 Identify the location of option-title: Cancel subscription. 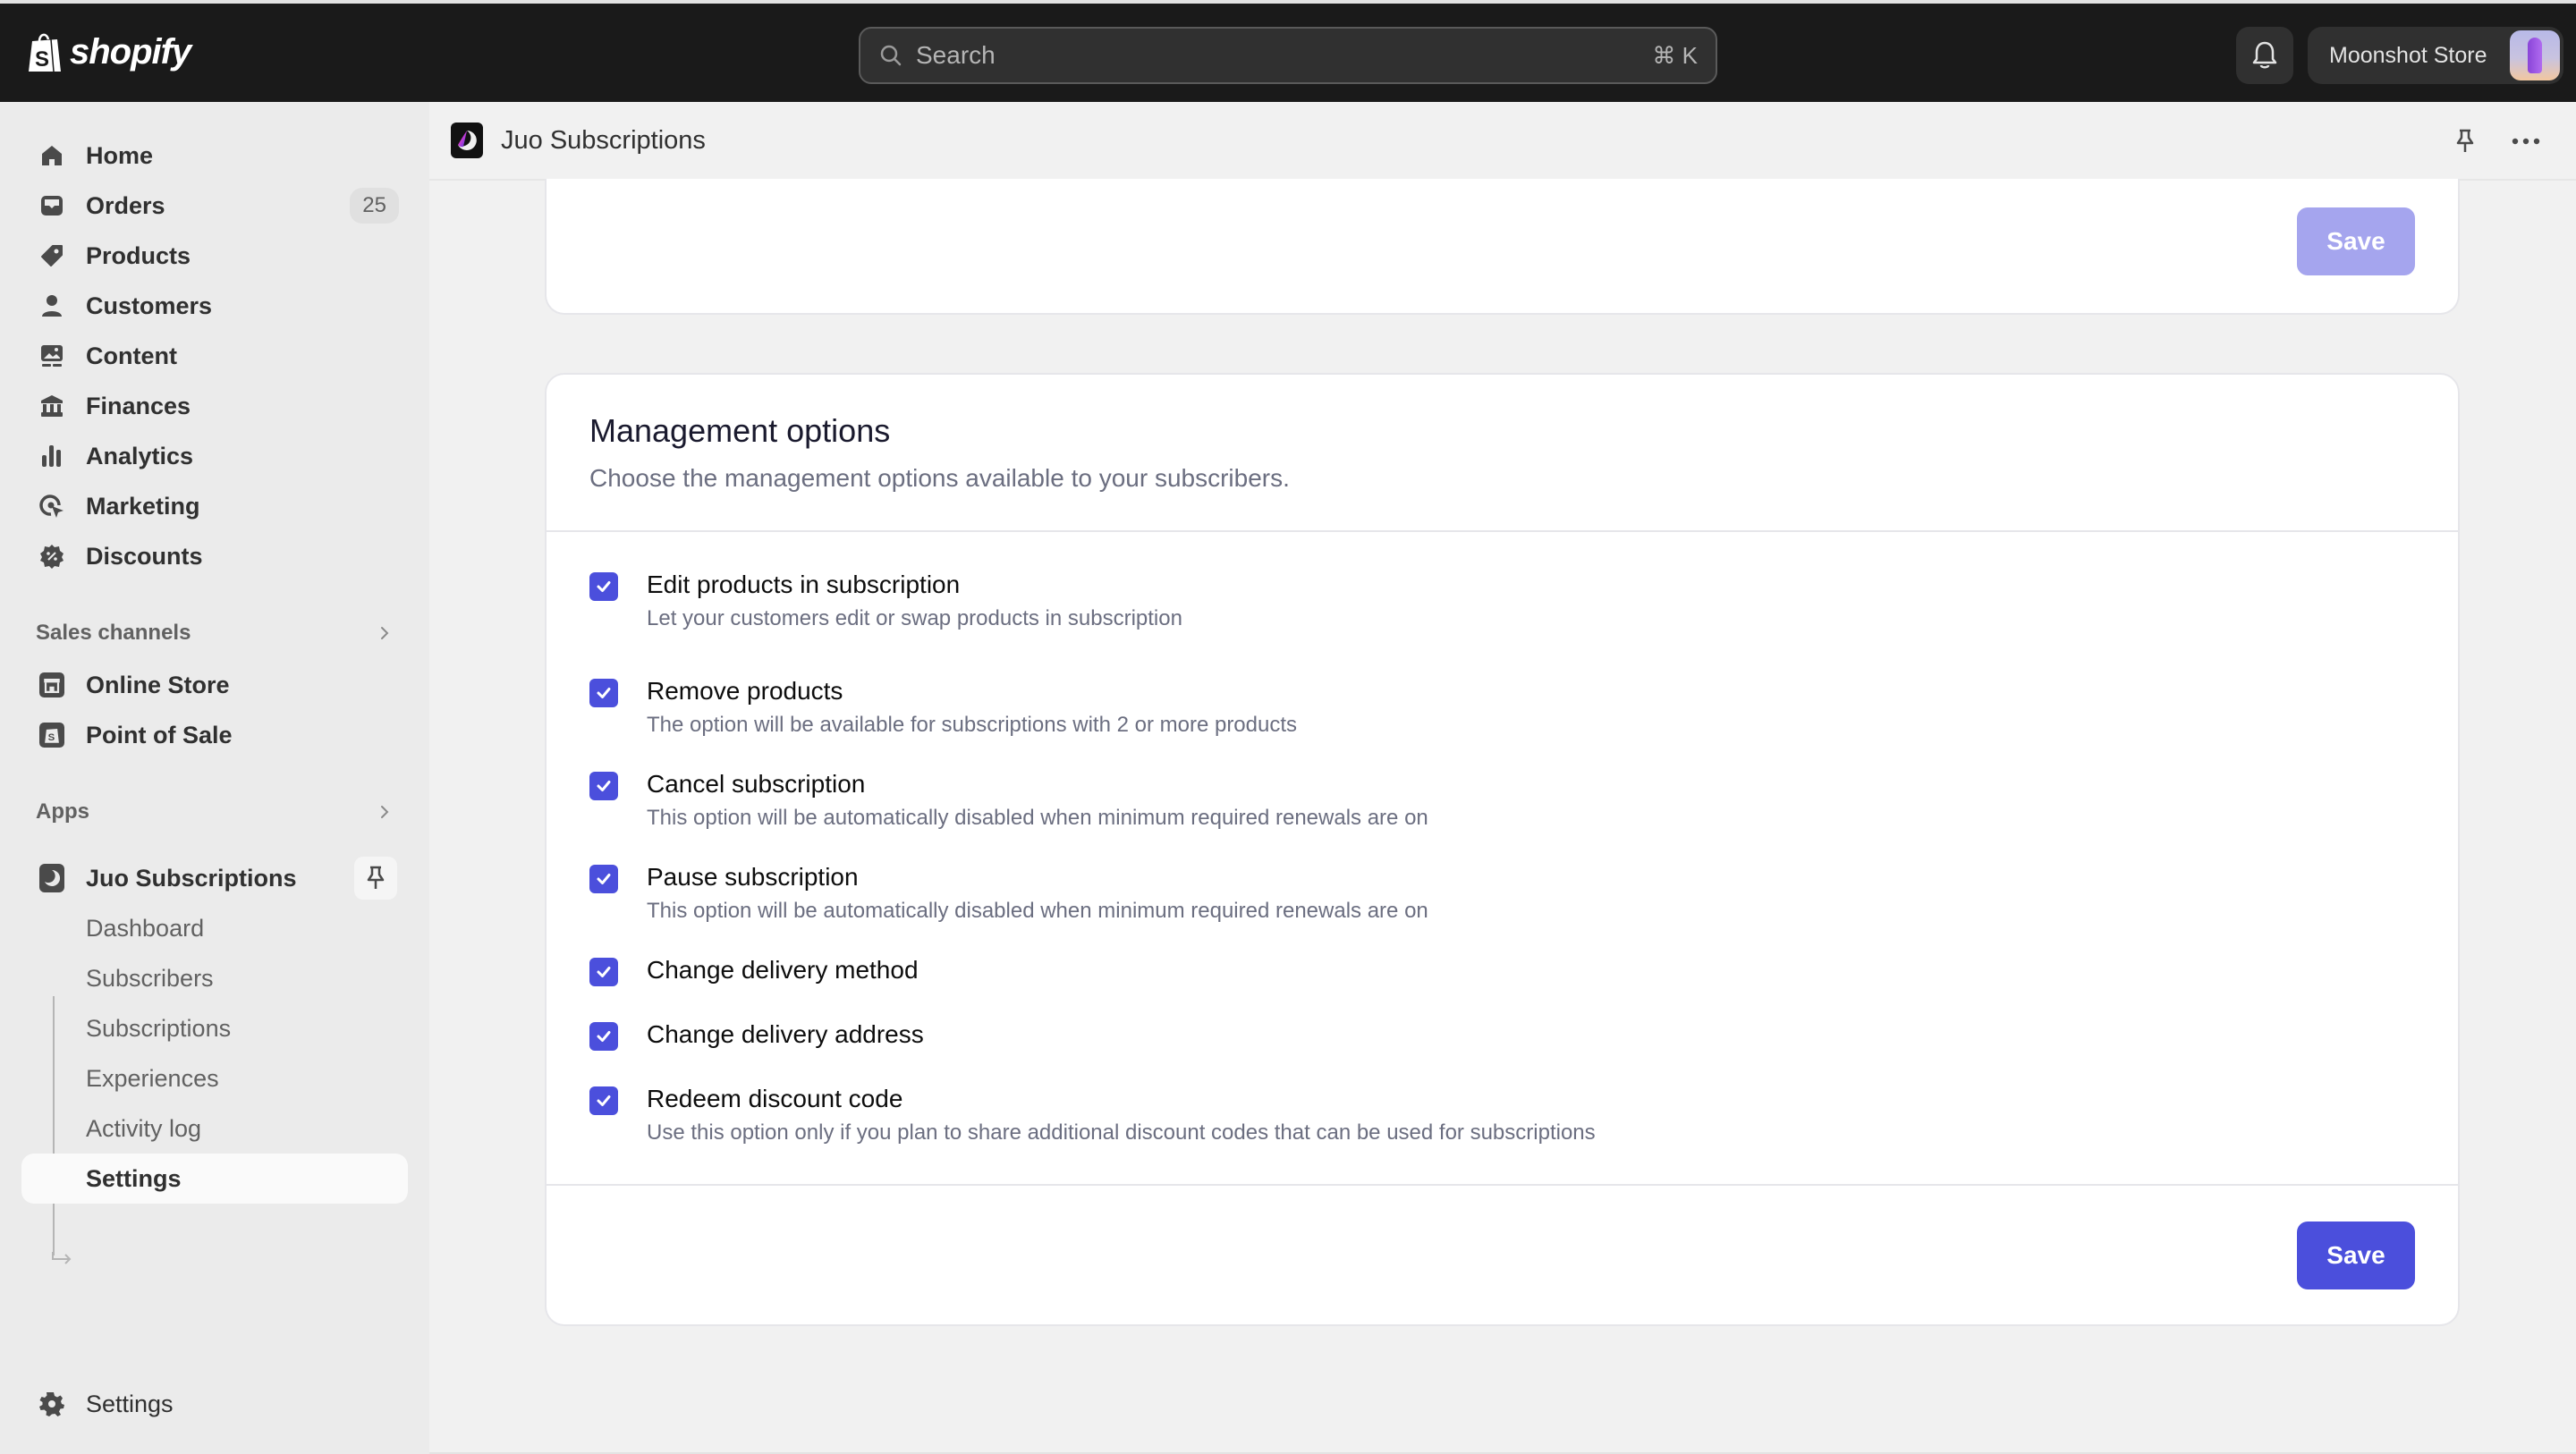
(756, 784).